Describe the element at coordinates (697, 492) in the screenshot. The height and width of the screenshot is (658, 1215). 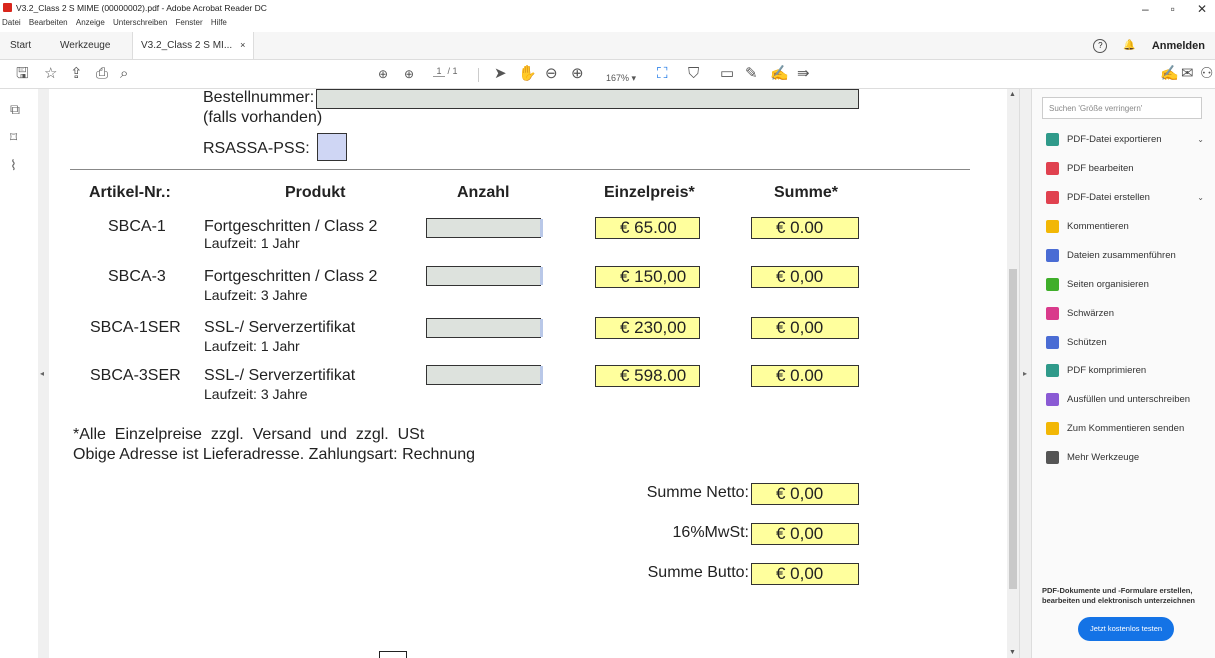
I see `total-net-label: Summe Netto:` at that location.